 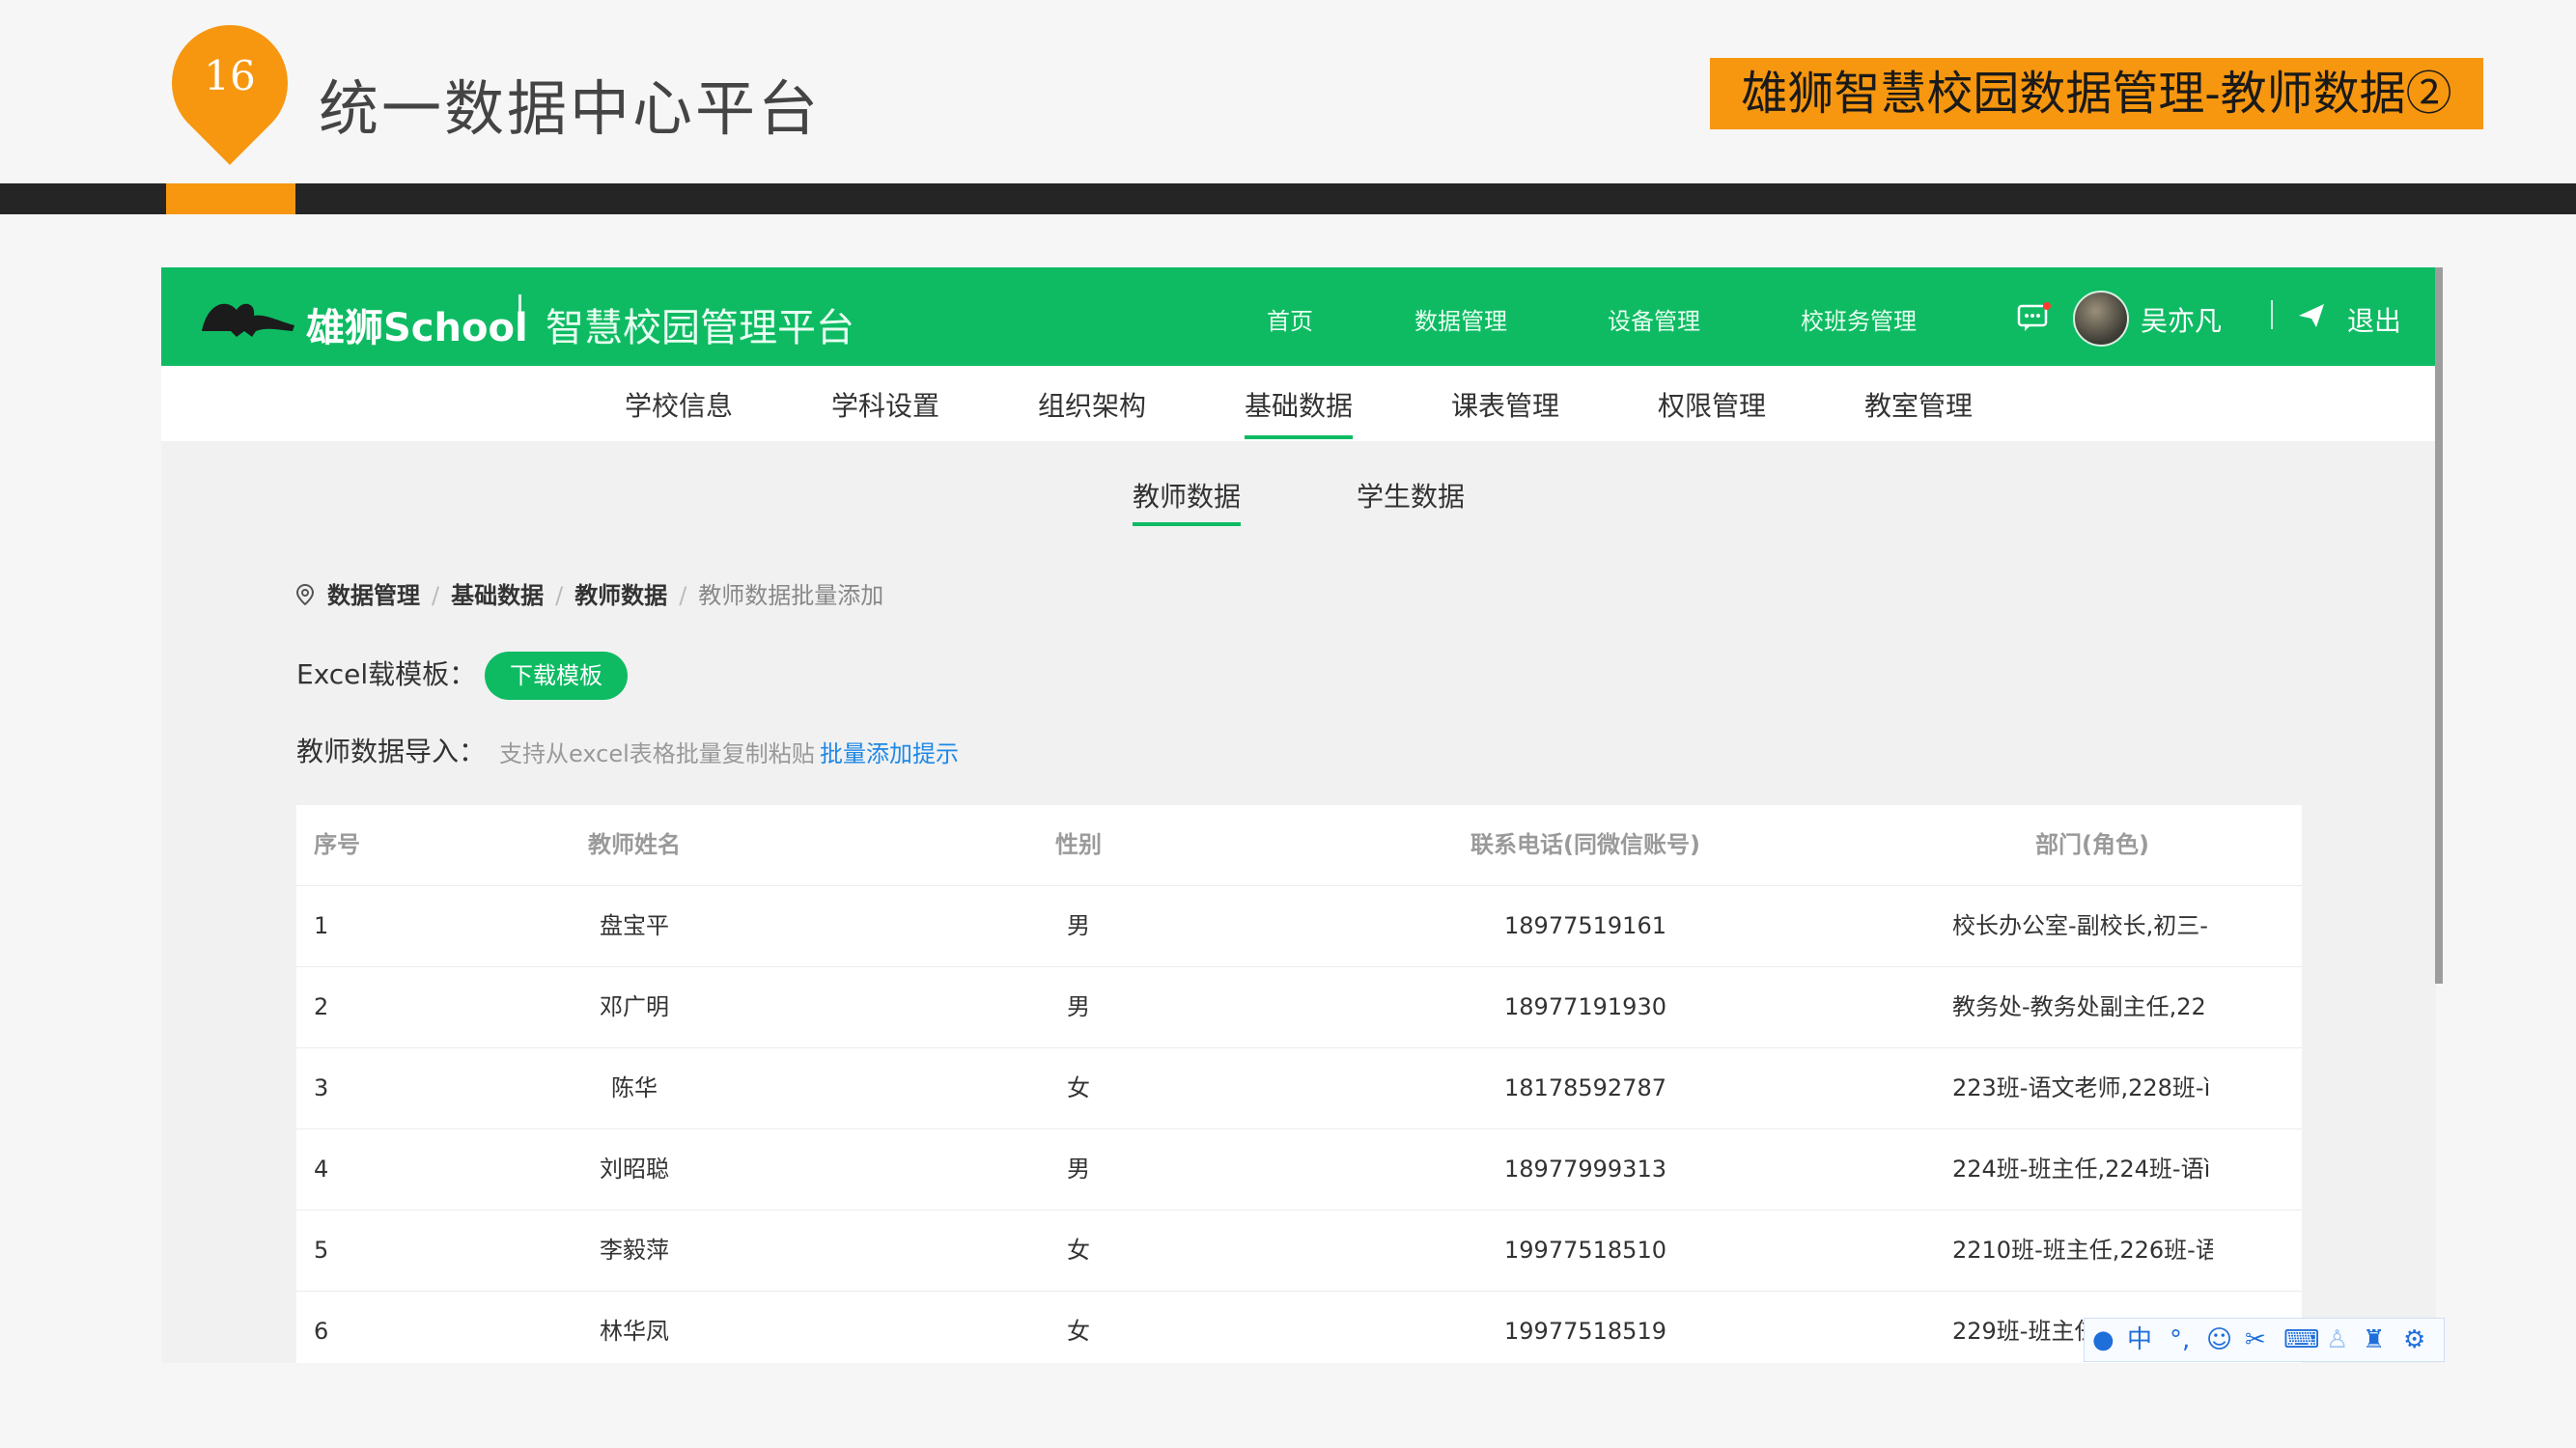 I want to click on cell-phone: 19977518519, so click(x=1585, y=1332).